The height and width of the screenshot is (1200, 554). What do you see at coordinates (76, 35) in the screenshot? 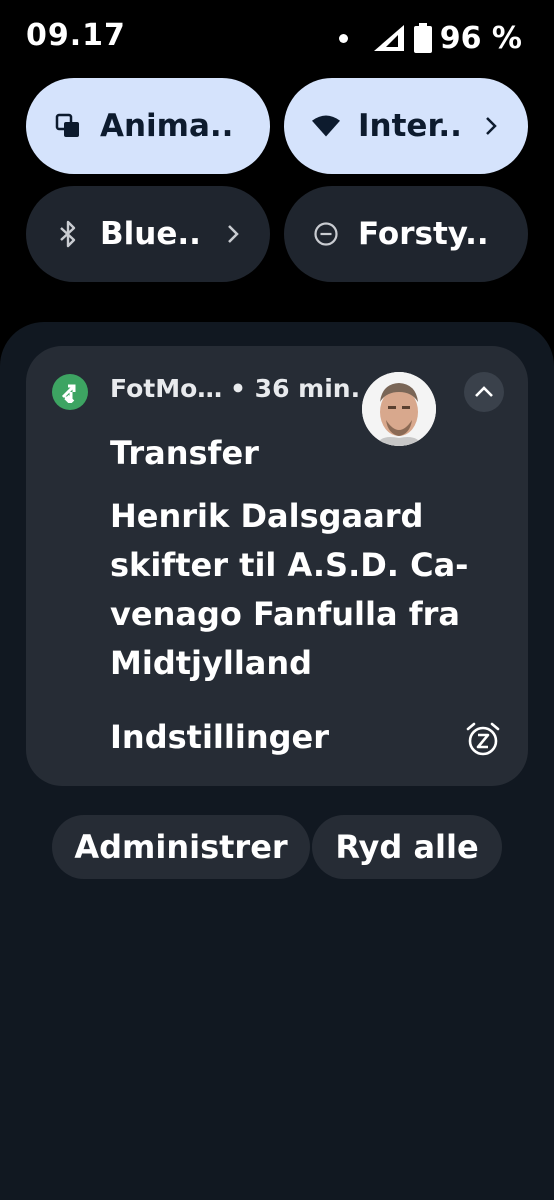
I see `clock: 09.17` at bounding box center [76, 35].